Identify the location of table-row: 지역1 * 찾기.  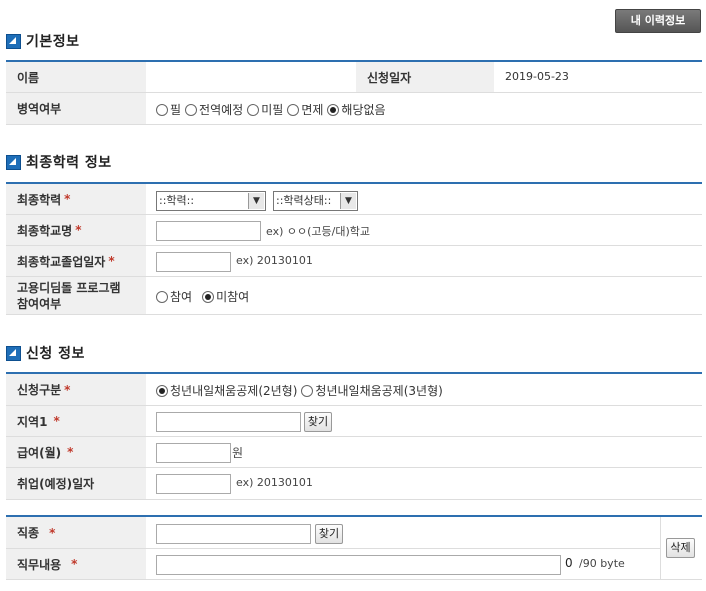
(354, 421).